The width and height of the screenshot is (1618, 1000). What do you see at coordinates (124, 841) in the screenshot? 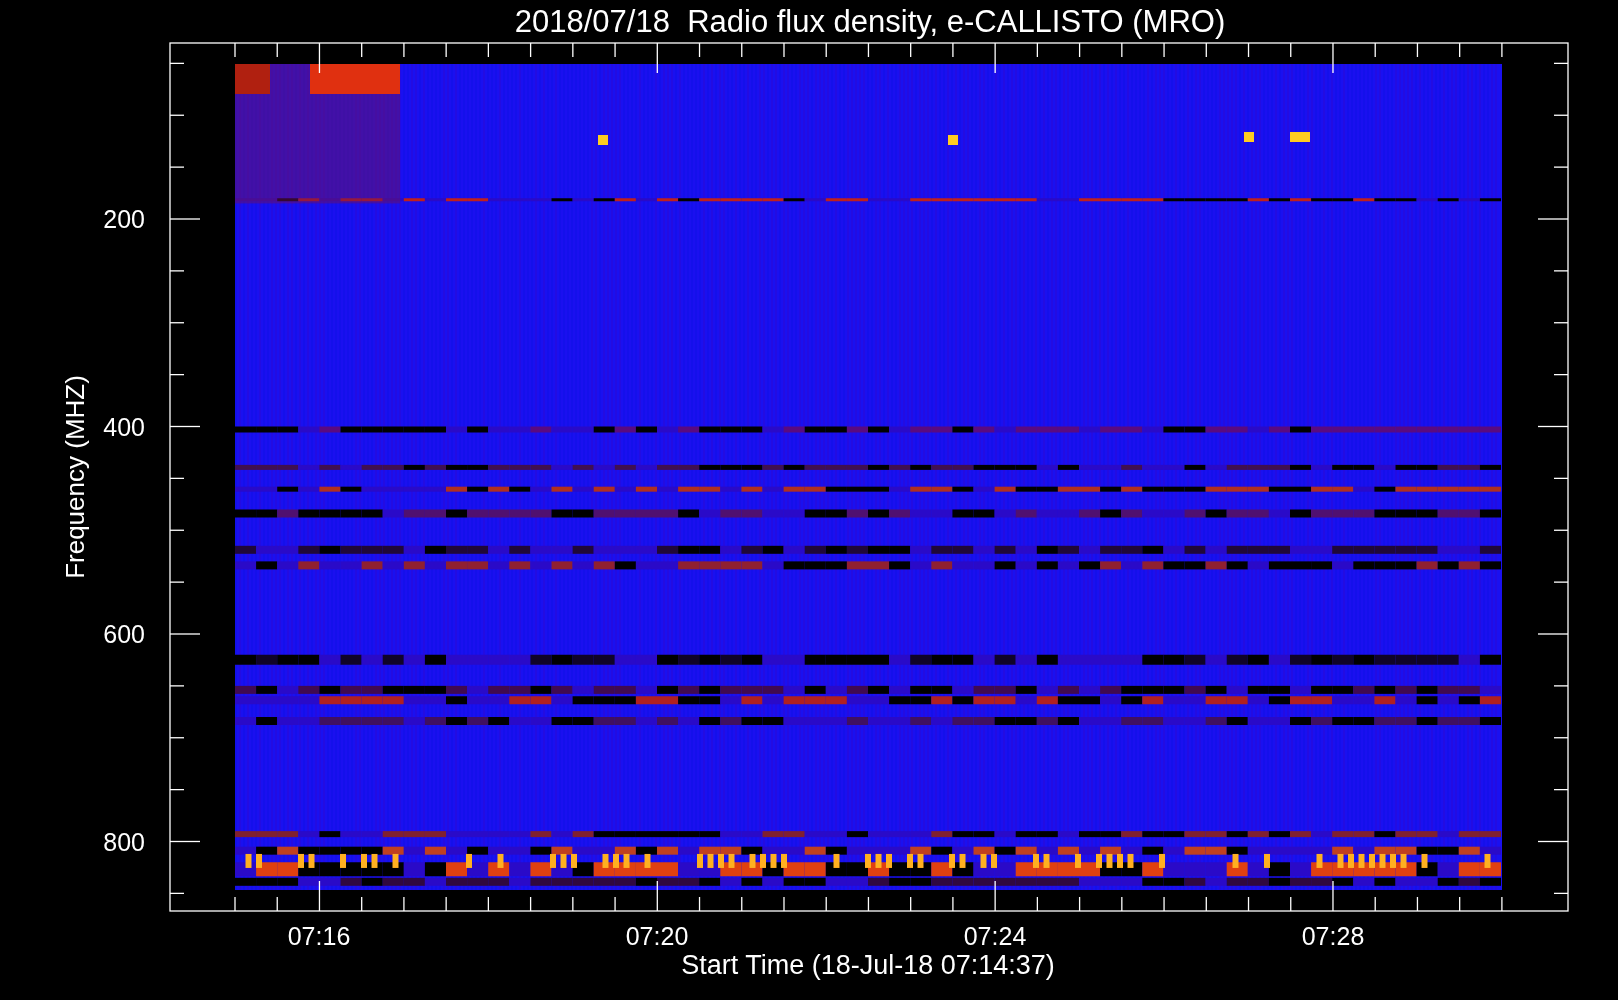
I see `y-tick-label: 800` at bounding box center [124, 841].